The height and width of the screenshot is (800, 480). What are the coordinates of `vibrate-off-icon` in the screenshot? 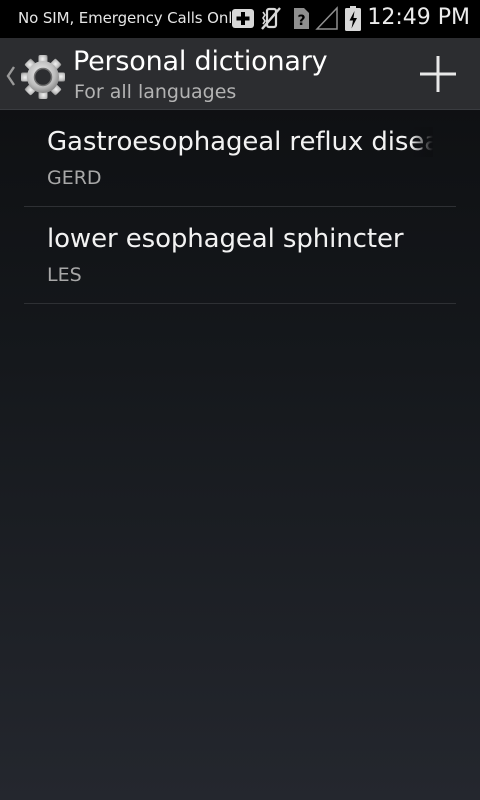 It's located at (271, 19).